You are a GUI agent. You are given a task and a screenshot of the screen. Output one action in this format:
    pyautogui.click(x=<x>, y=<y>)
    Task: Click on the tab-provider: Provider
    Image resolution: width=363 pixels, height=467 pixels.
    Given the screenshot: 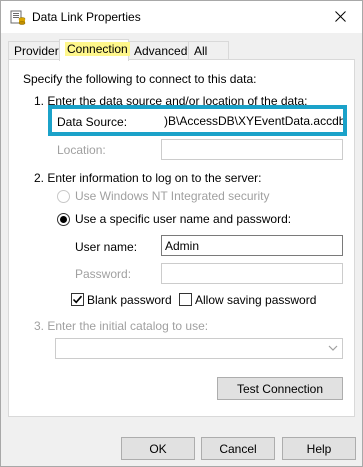 What is the action you would take?
    pyautogui.click(x=34, y=50)
    